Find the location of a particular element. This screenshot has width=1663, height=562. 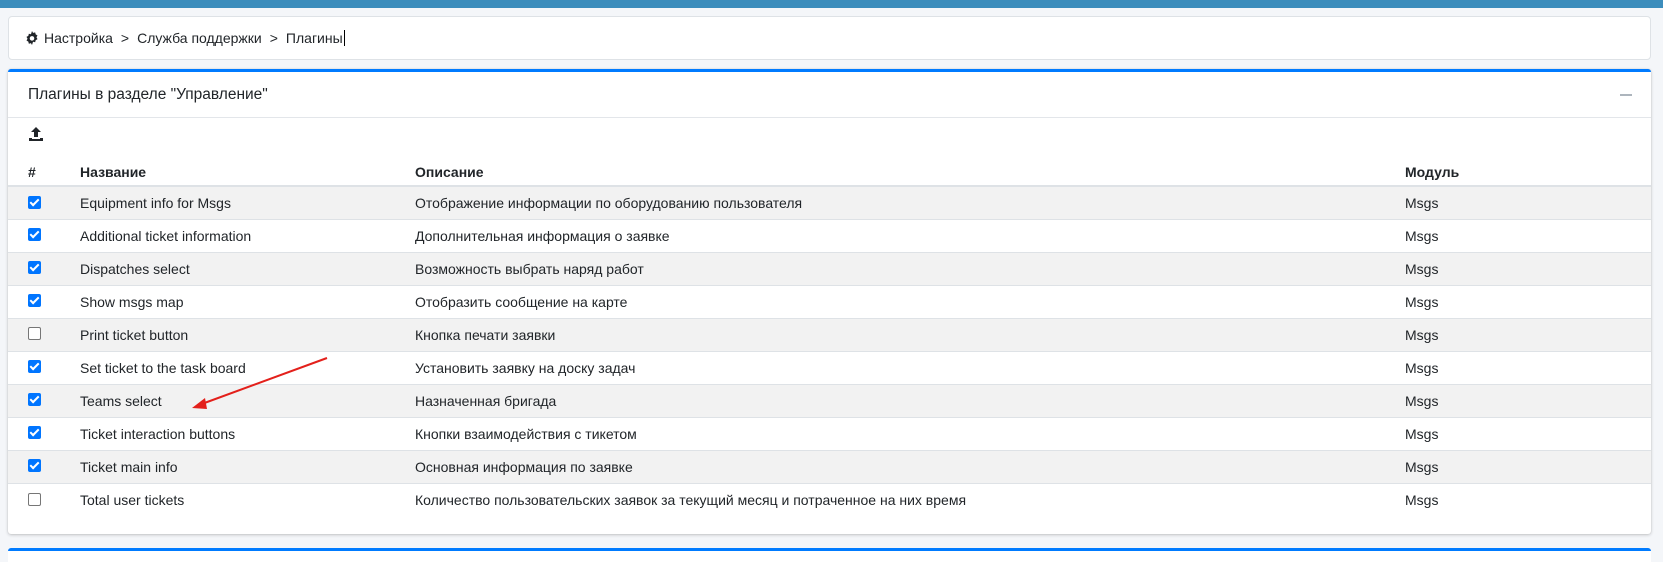

column-header-name: Название is located at coordinates (247, 168).